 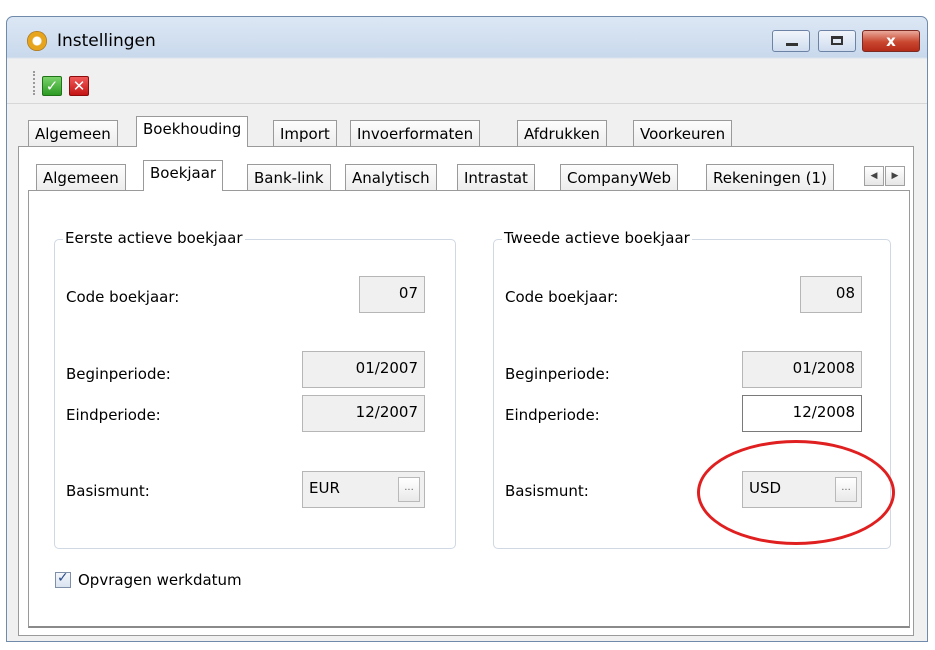 I want to click on tab-scroll: ◀ ▶, so click(x=886, y=176).